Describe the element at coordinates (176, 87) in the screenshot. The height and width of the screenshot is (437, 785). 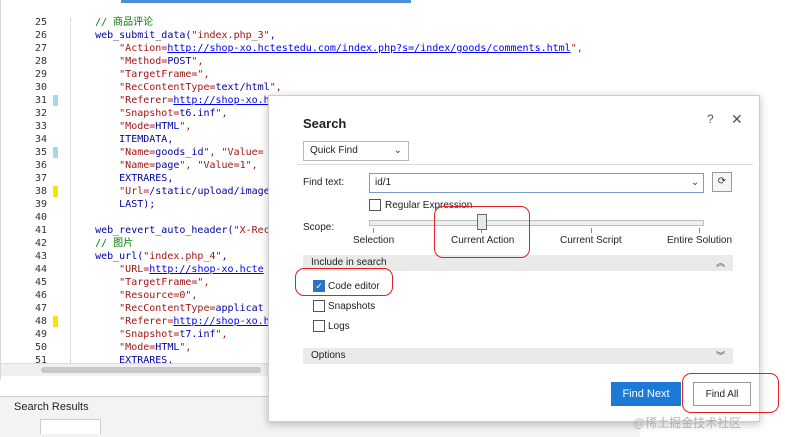
I see `code-text: "RecContentType=text/html",` at that location.